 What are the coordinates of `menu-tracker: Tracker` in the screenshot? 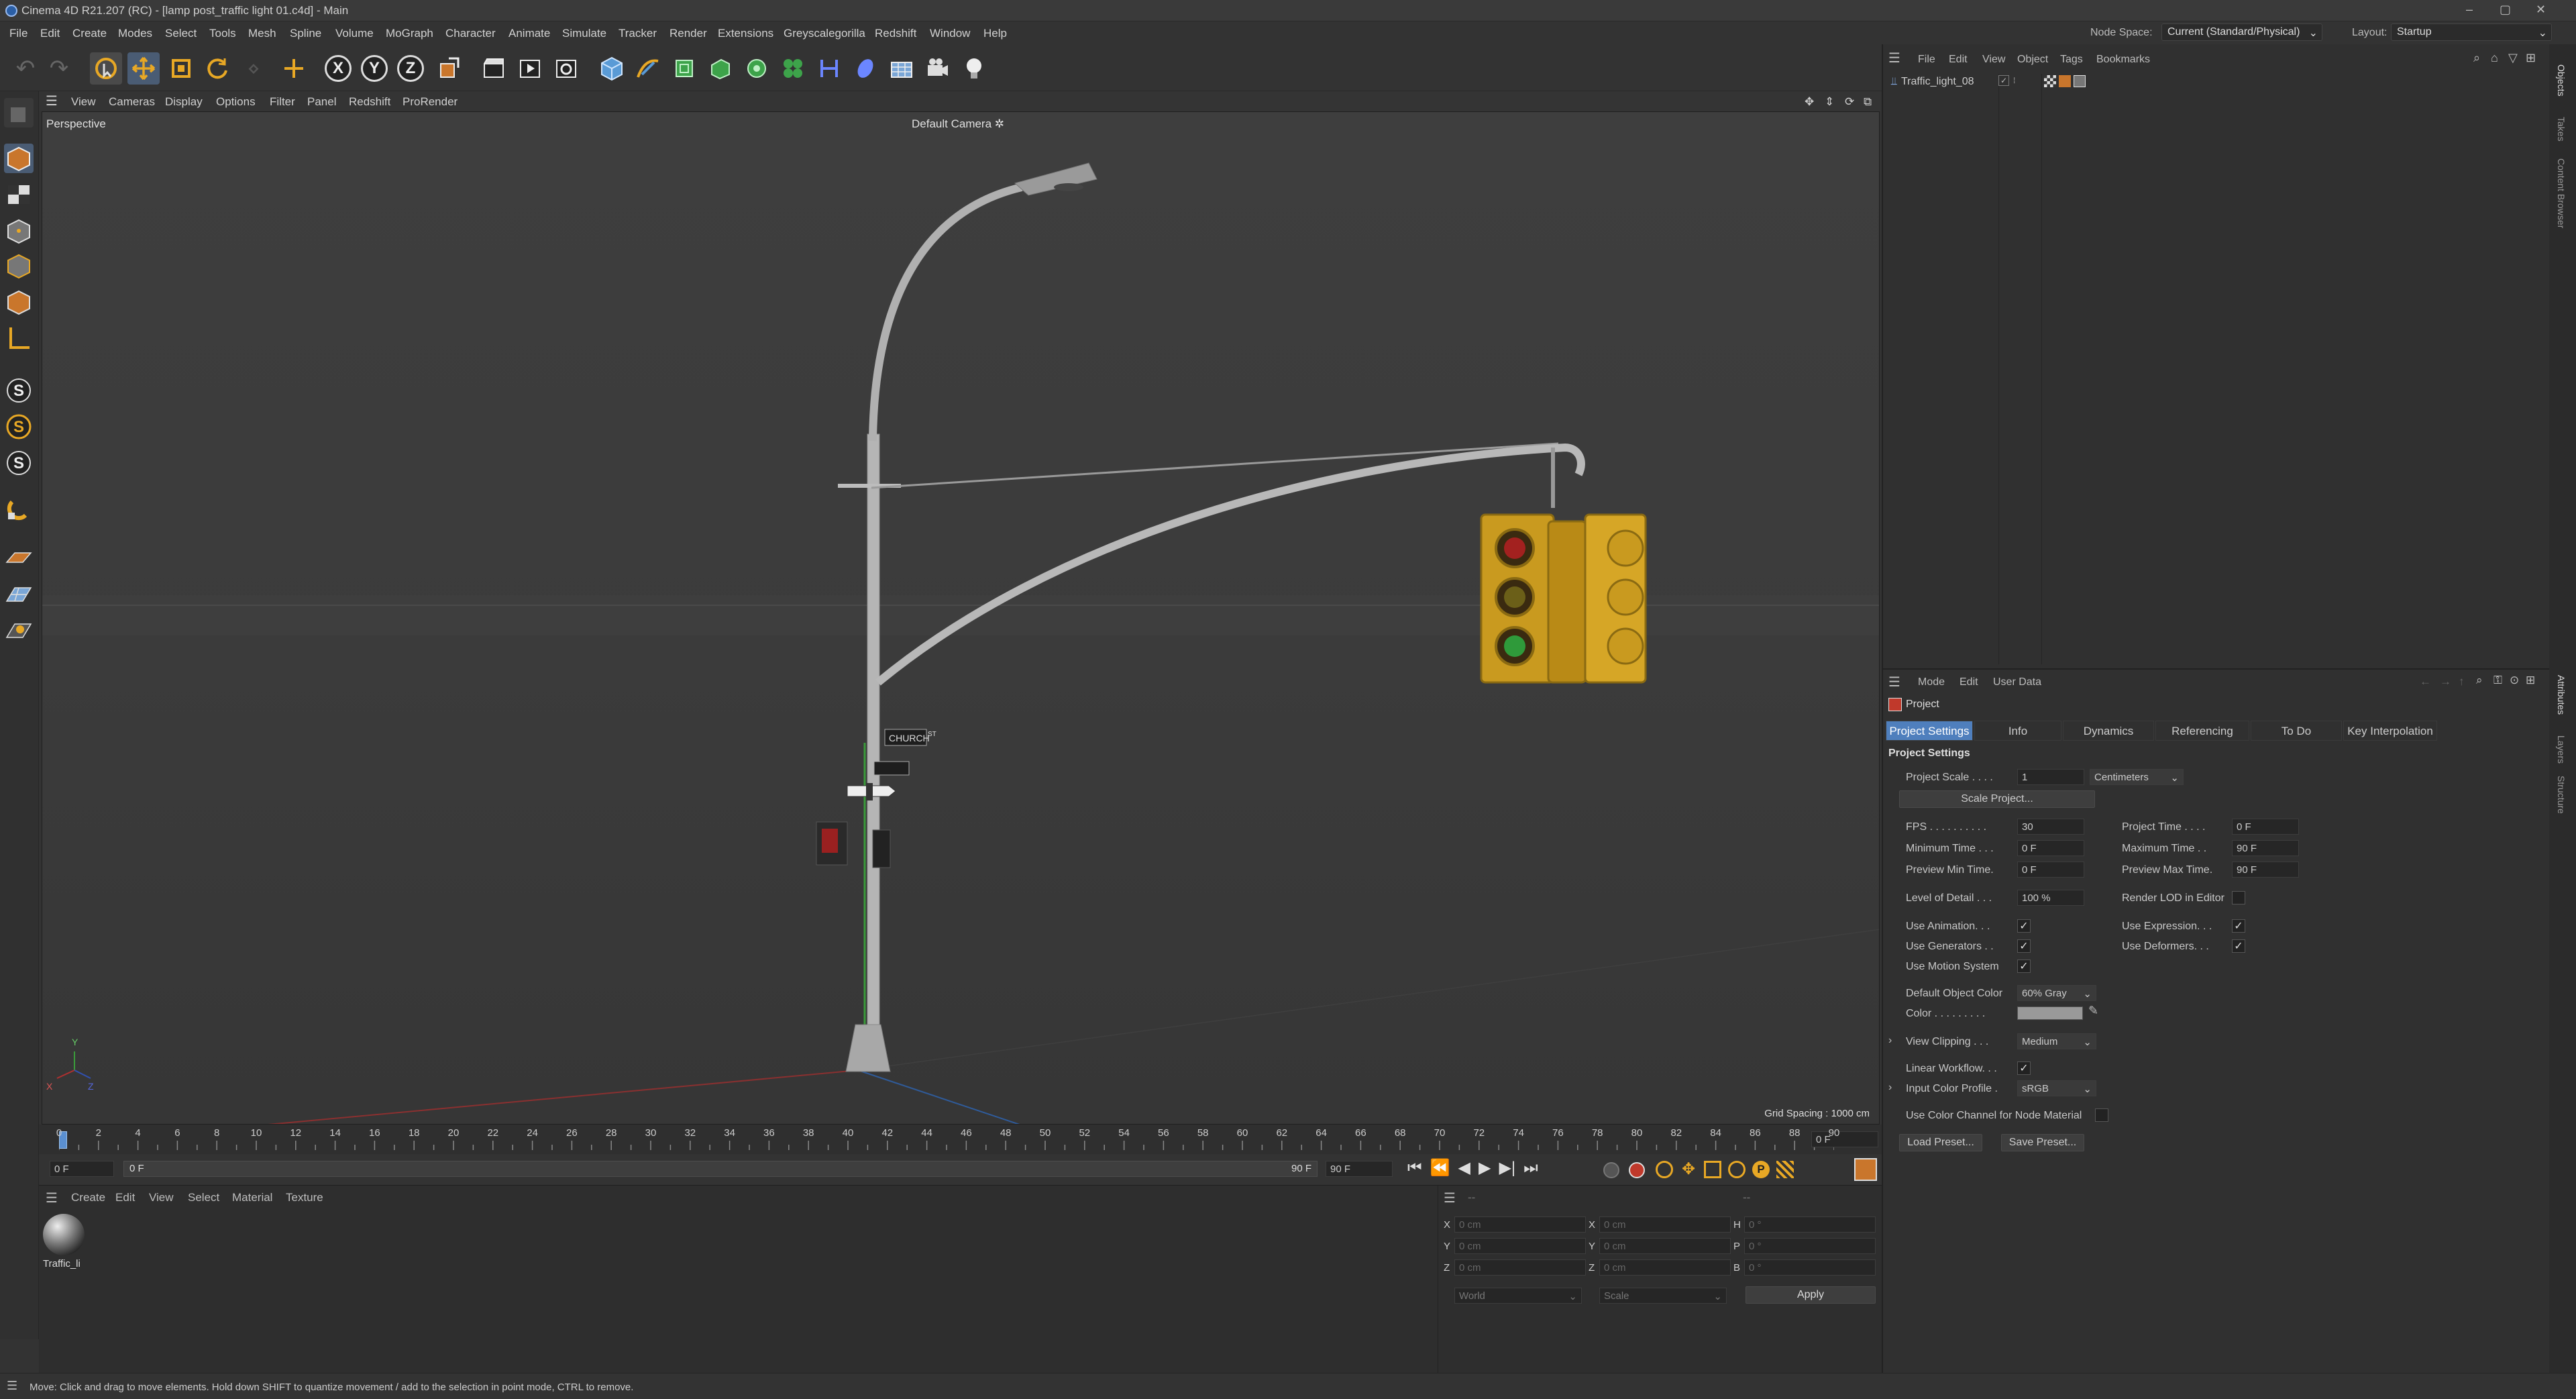 It's located at (638, 33).